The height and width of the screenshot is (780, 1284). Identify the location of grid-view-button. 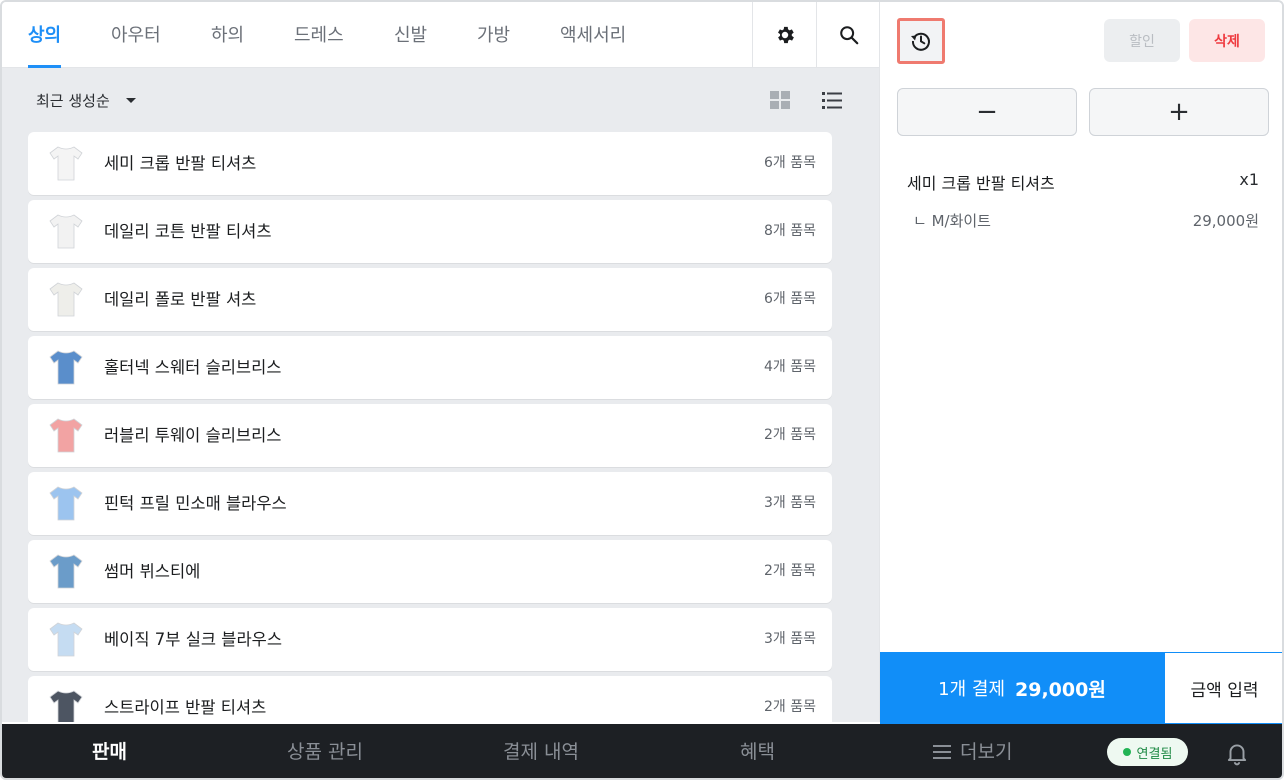
(780, 100).